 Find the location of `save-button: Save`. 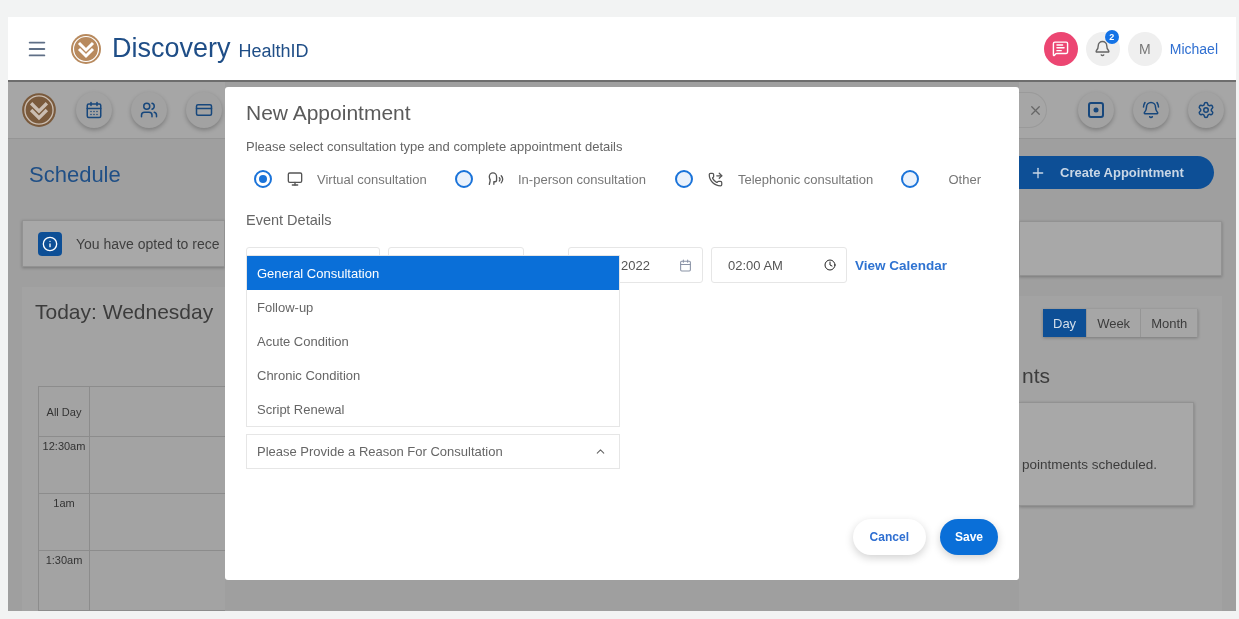

save-button: Save is located at coordinates (968, 537).